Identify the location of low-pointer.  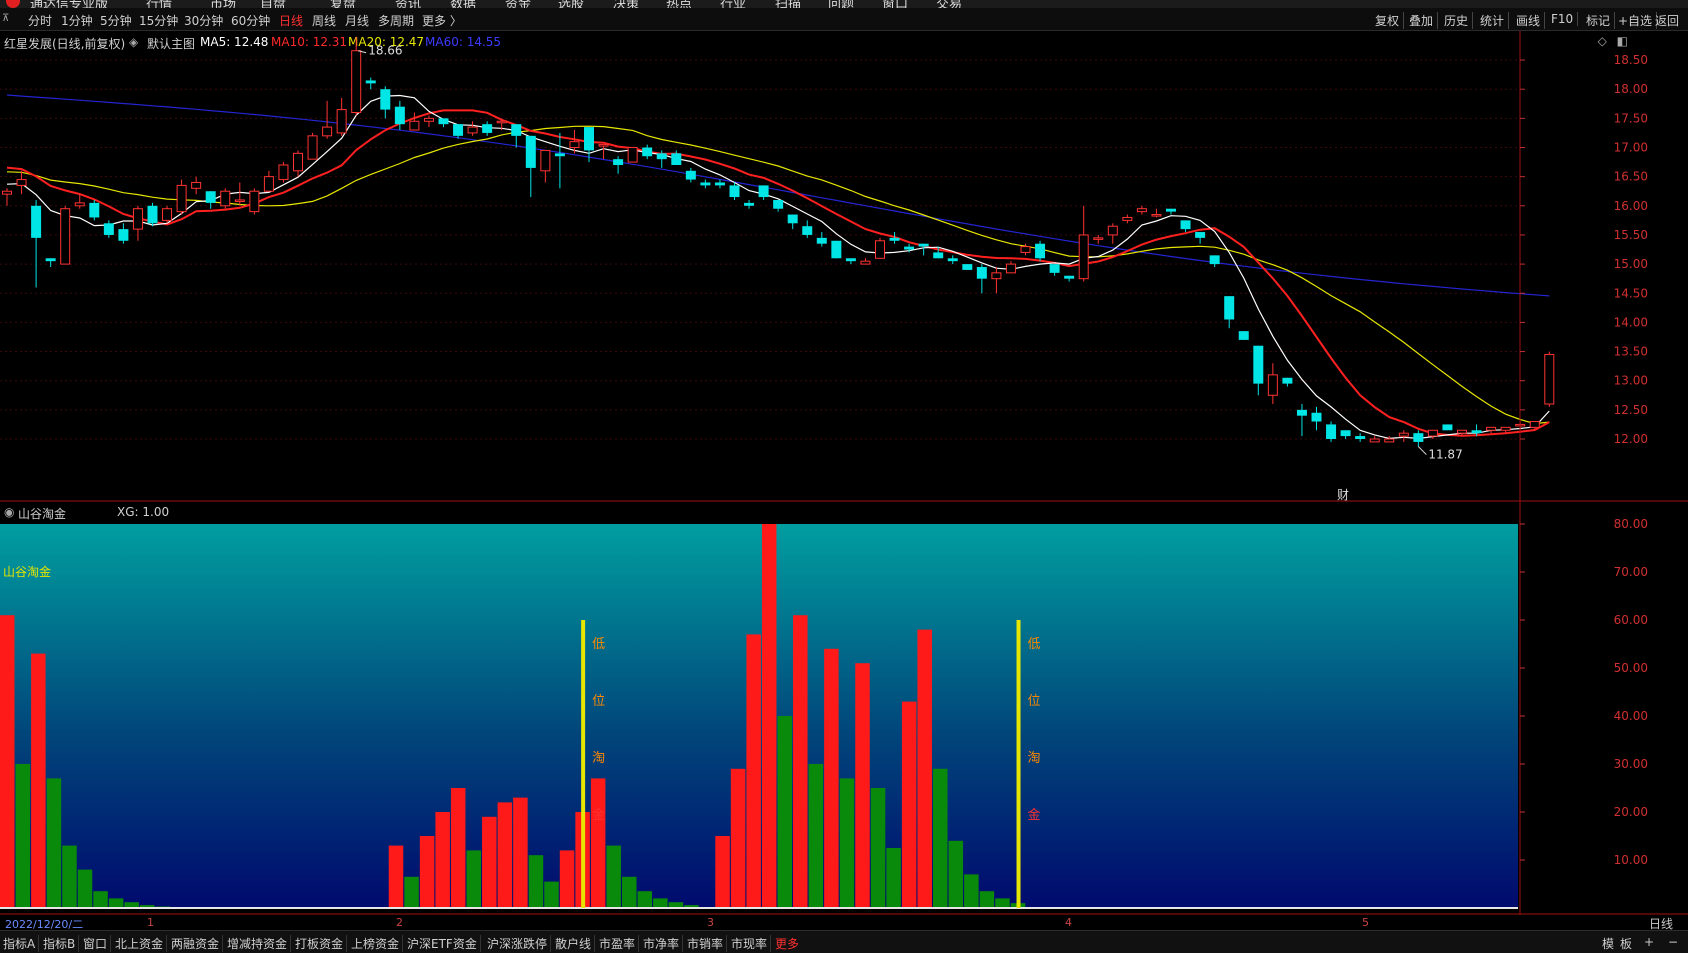
(1422, 450).